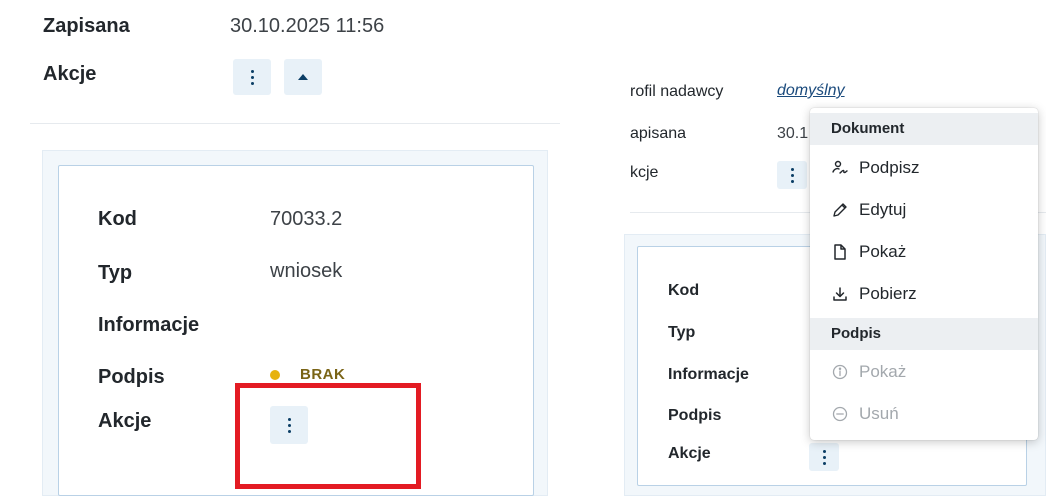 The height and width of the screenshot is (496, 1046). What do you see at coordinates (644, 172) in the screenshot?
I see `actions-label: kcje` at bounding box center [644, 172].